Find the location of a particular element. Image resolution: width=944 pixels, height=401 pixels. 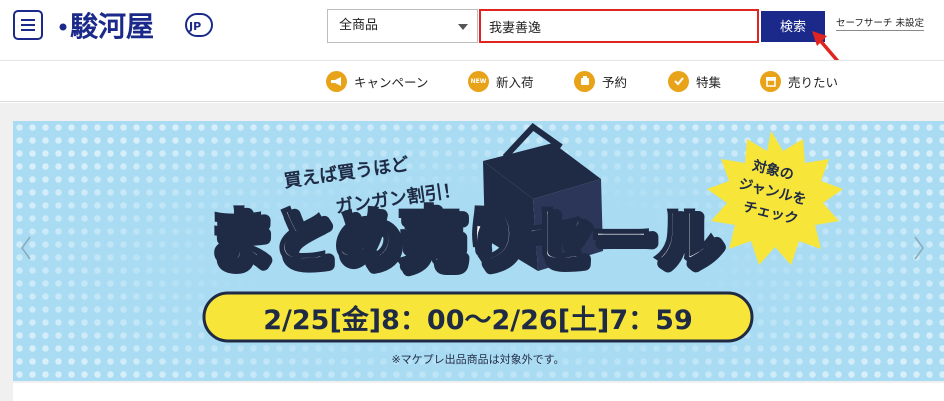

nav-item-features: 特集 is located at coordinates (694, 81).